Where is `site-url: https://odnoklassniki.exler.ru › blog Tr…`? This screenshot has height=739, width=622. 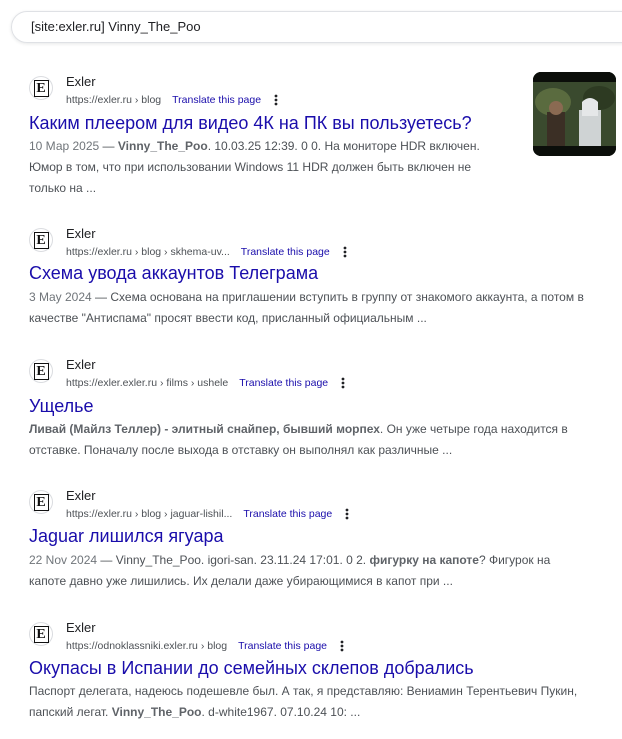 site-url: https://odnoklassniki.exler.ru › blog Tr… is located at coordinates (206, 646).